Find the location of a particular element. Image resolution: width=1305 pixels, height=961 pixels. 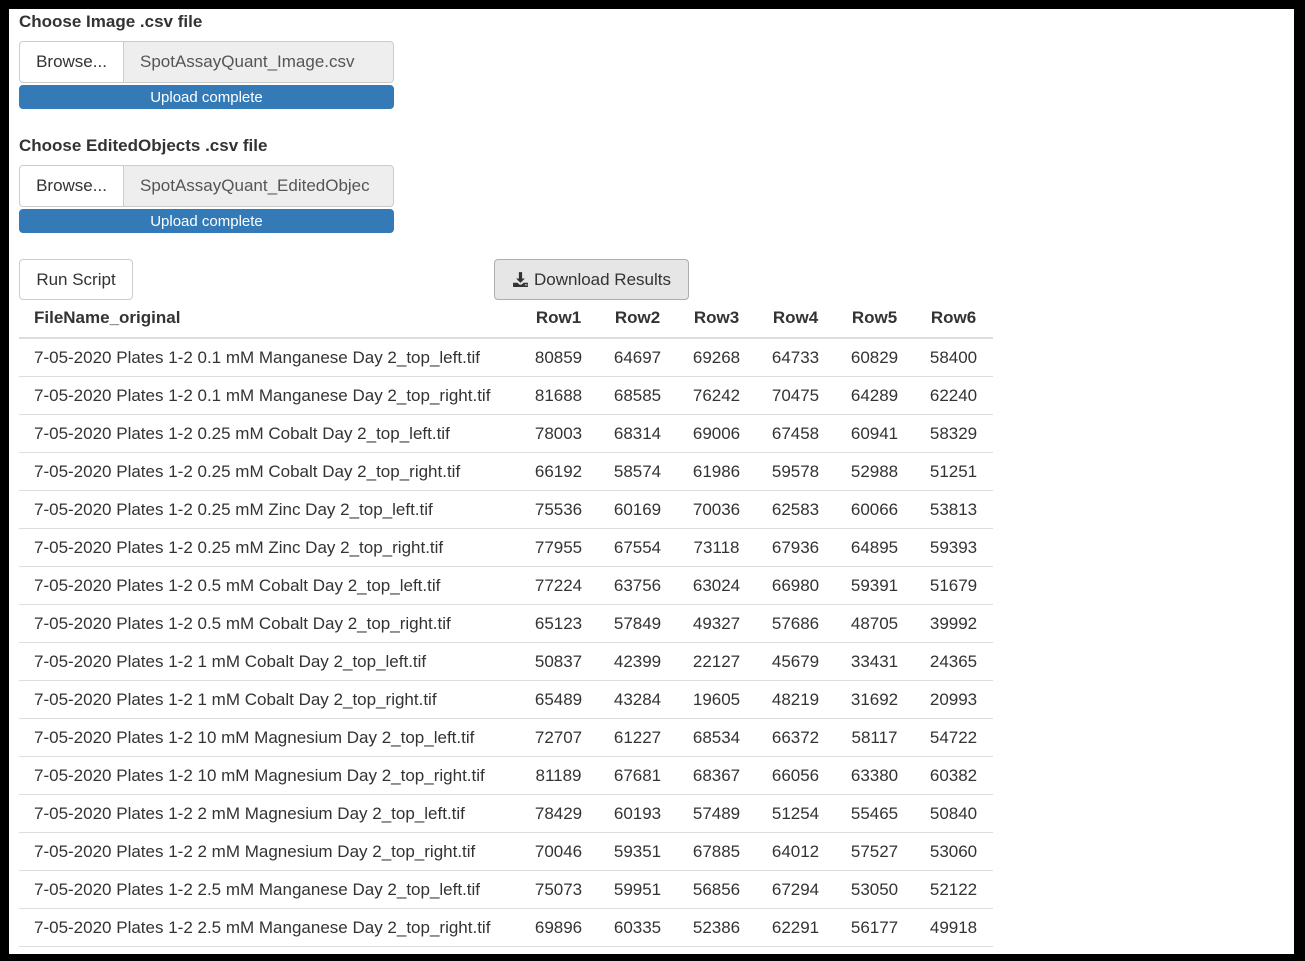

table-cell-row2: 58574 is located at coordinates (637, 471).